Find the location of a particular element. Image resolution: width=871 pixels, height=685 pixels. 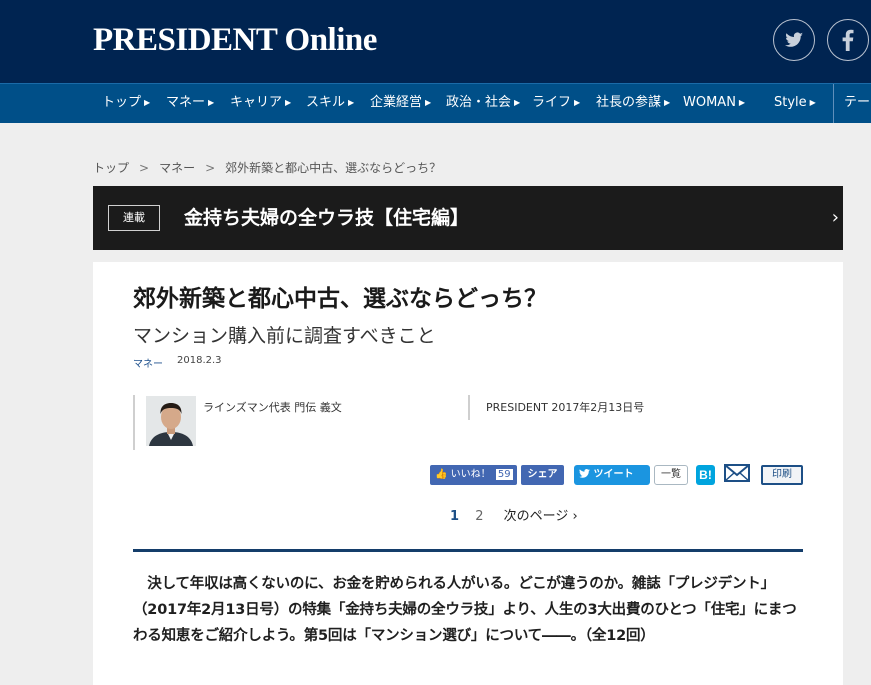

mail-icon is located at coordinates (737, 473).